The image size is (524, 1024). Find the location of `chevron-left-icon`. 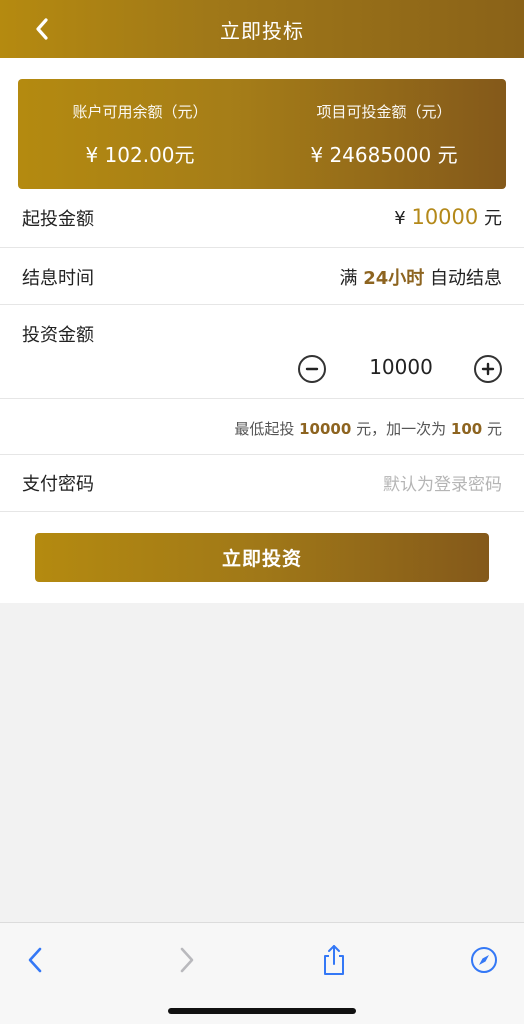

chevron-left-icon is located at coordinates (42, 29).